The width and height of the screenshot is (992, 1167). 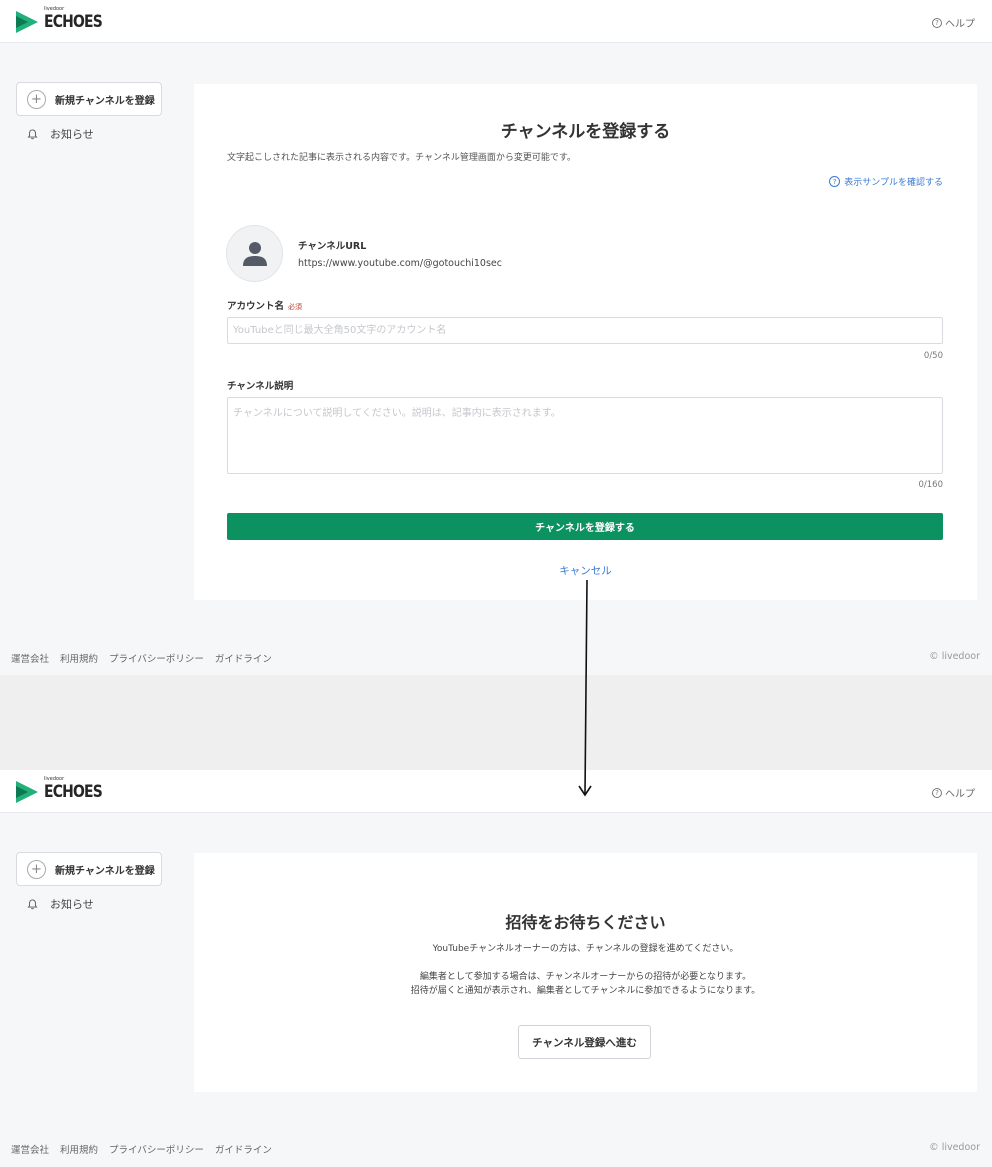 What do you see at coordinates (496, 722) in the screenshot?
I see `screen-separator` at bounding box center [496, 722].